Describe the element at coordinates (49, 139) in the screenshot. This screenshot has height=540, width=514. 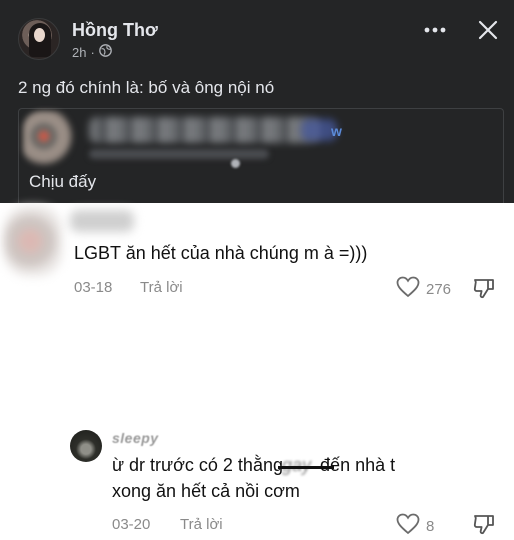
I see `blurred-avatar` at that location.